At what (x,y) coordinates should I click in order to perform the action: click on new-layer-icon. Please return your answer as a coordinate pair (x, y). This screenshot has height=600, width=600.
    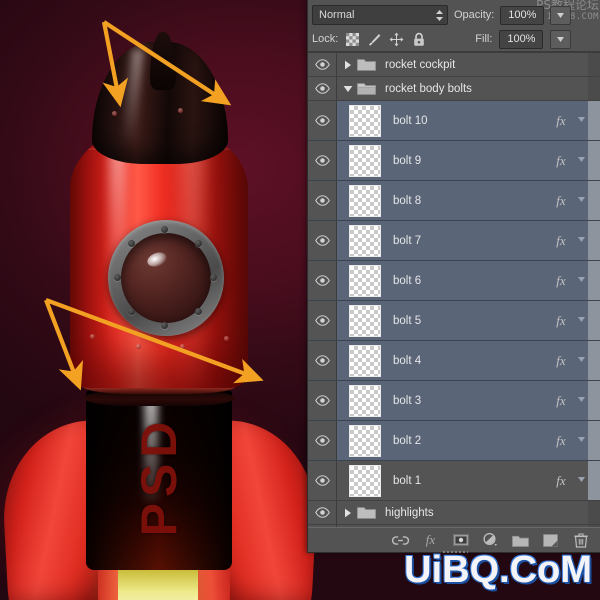
    Looking at the image, I should click on (550, 540).